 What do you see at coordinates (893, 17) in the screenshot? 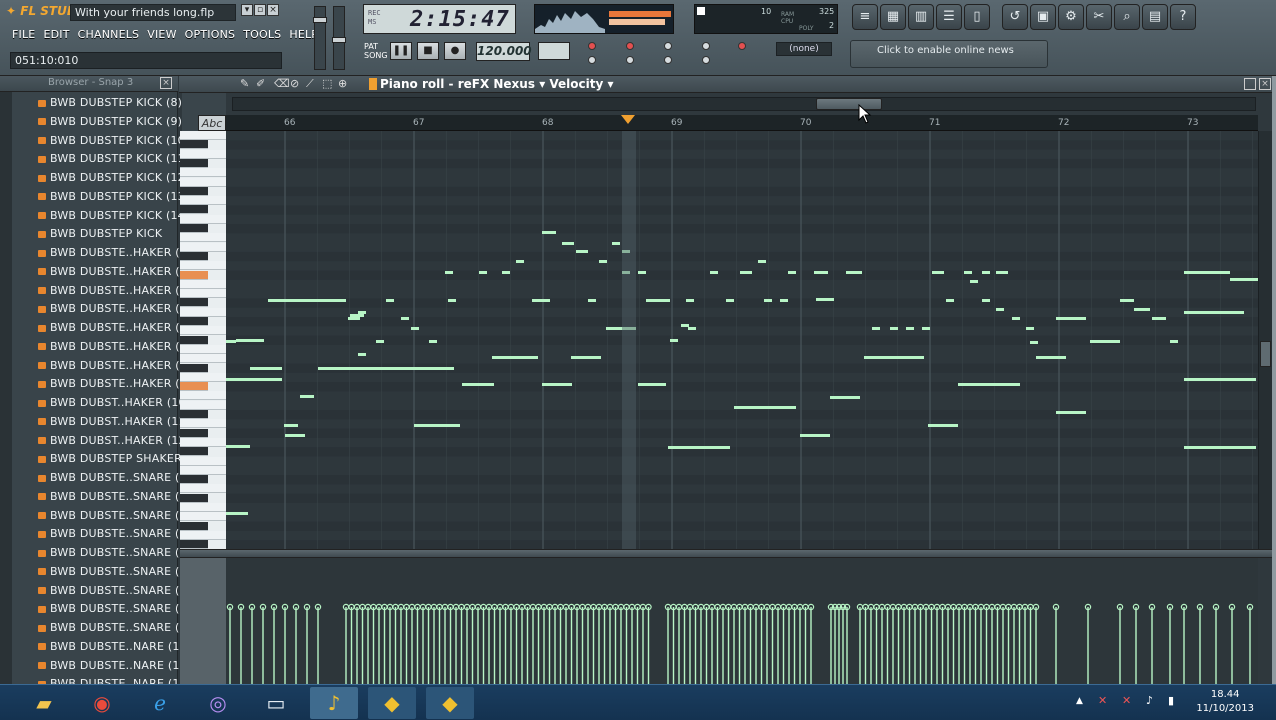
I see `step-sequencer-icon: ▦` at bounding box center [893, 17].